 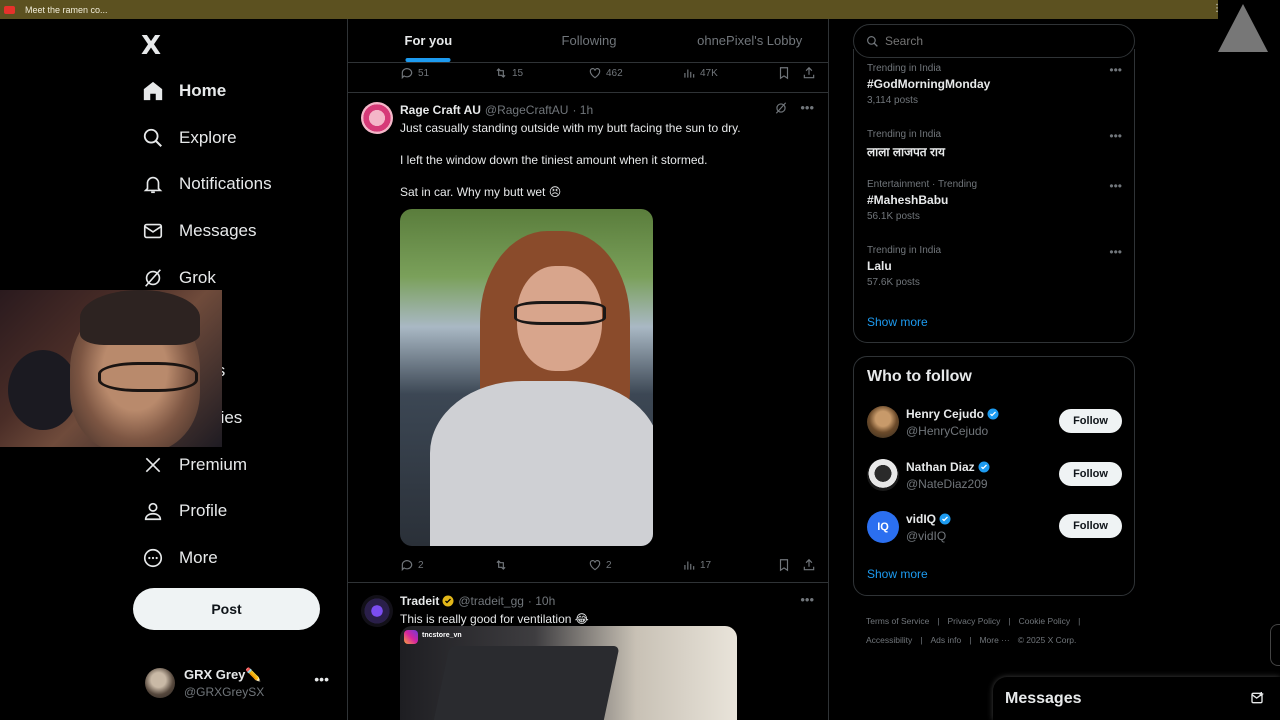 What do you see at coordinates (501, 73) in the screenshot?
I see `repost-icon` at bounding box center [501, 73].